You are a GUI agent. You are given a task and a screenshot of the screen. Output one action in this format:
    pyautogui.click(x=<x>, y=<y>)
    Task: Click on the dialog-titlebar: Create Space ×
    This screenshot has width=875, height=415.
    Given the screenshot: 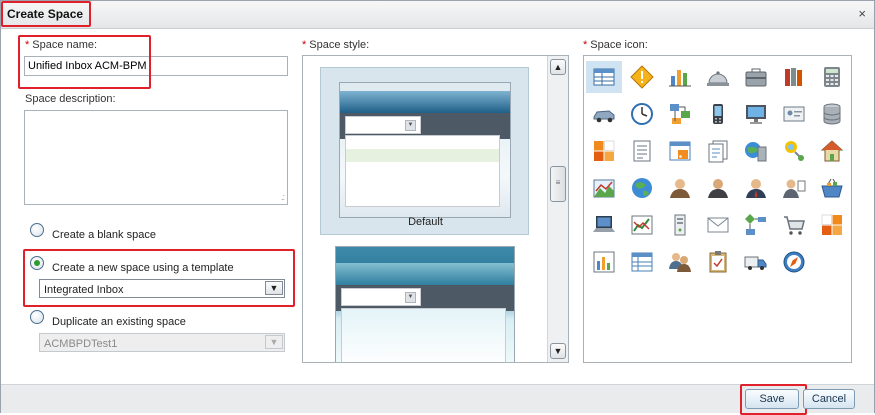 What is the action you would take?
    pyautogui.click(x=437, y=15)
    